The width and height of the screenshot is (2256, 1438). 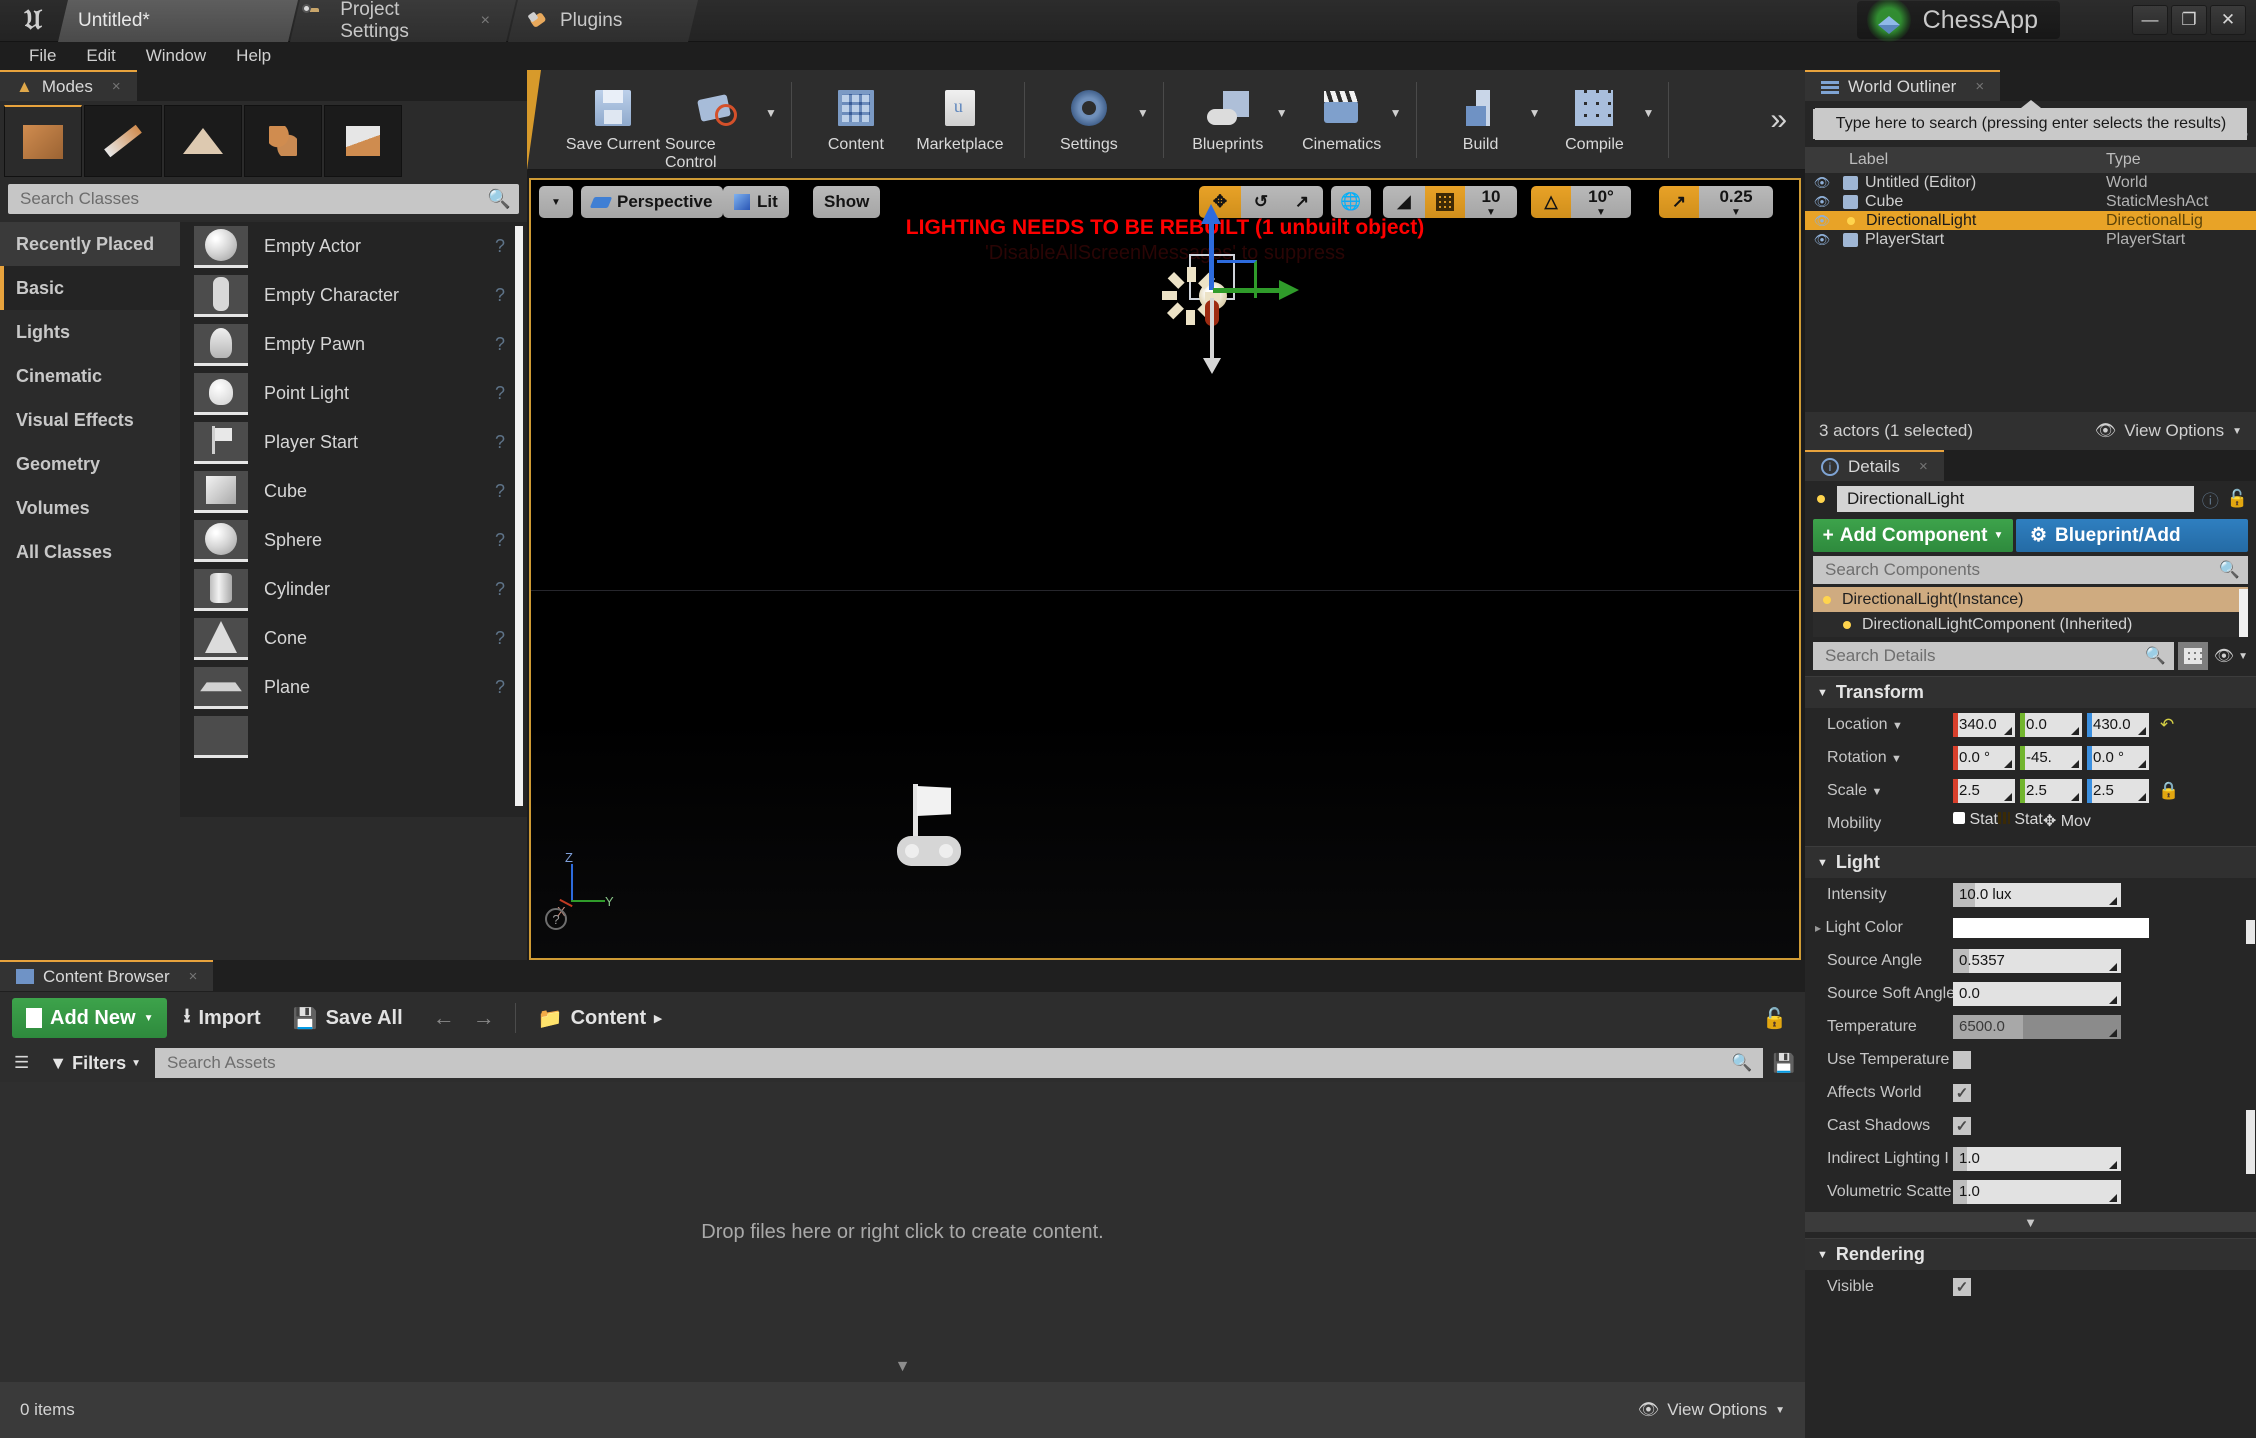 What do you see at coordinates (2030, 692) in the screenshot?
I see `section-header: ▼ Transform` at bounding box center [2030, 692].